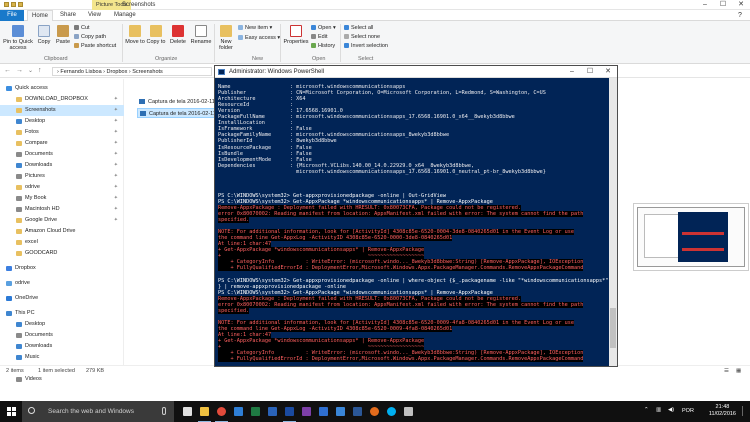 This screenshot has width=750, height=422. Describe the element at coordinates (68, 15) in the screenshot. I see `tab-share: Share` at that location.